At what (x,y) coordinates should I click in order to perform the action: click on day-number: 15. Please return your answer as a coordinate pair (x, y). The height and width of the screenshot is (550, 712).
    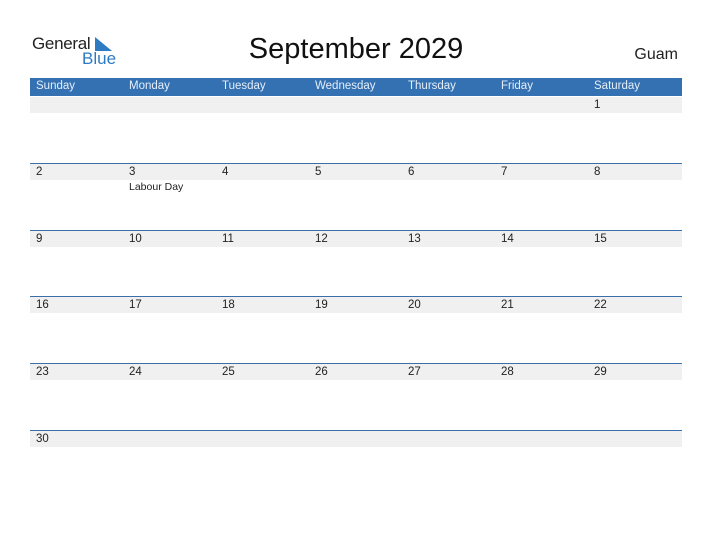
    Looking at the image, I should click on (600, 239).